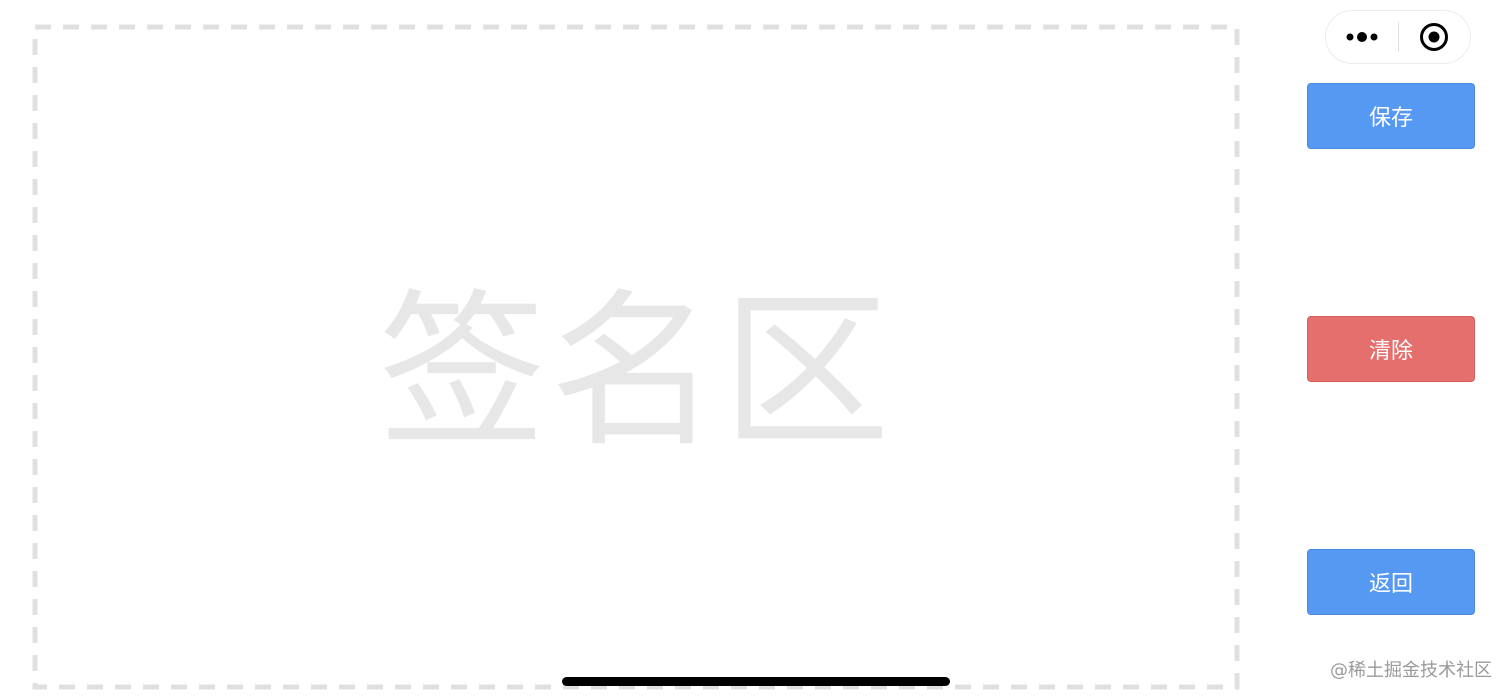 The width and height of the screenshot is (1512, 699). Describe the element at coordinates (1391, 582) in the screenshot. I see `back-button: 返回` at that location.